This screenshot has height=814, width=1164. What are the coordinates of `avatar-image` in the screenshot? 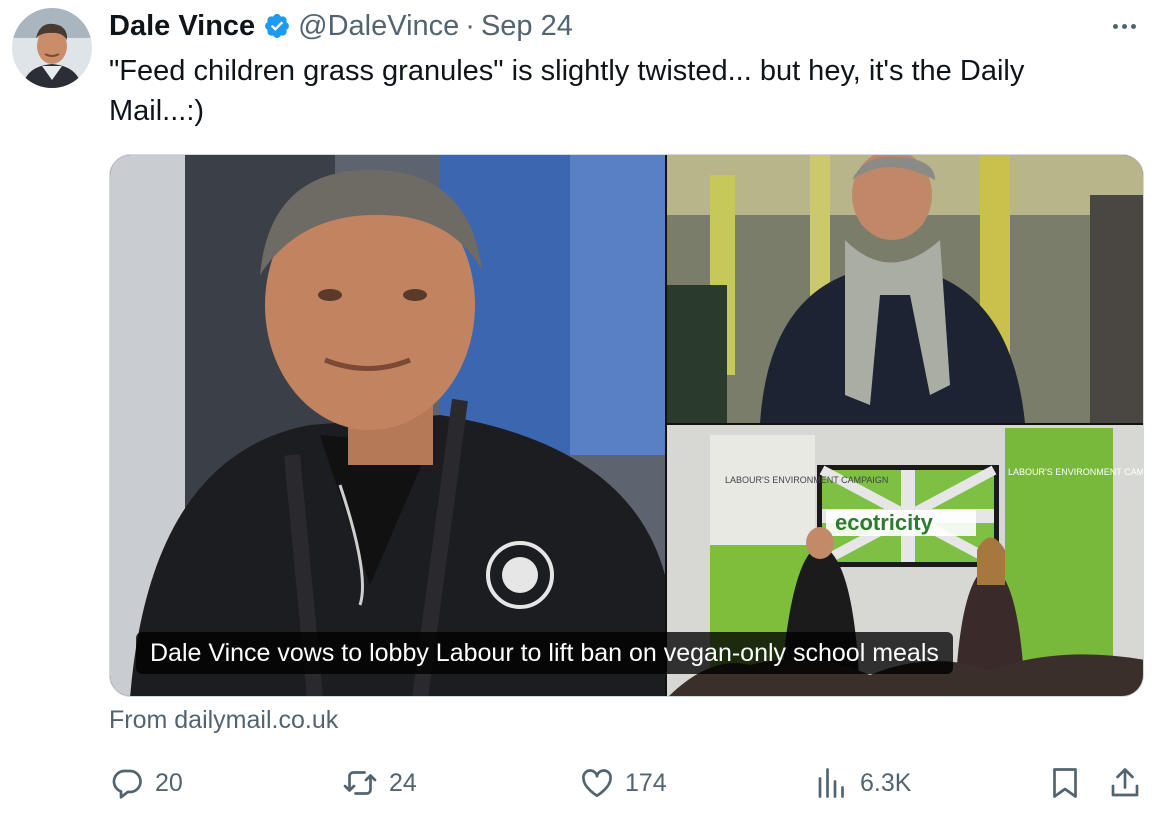 It's located at (52, 48).